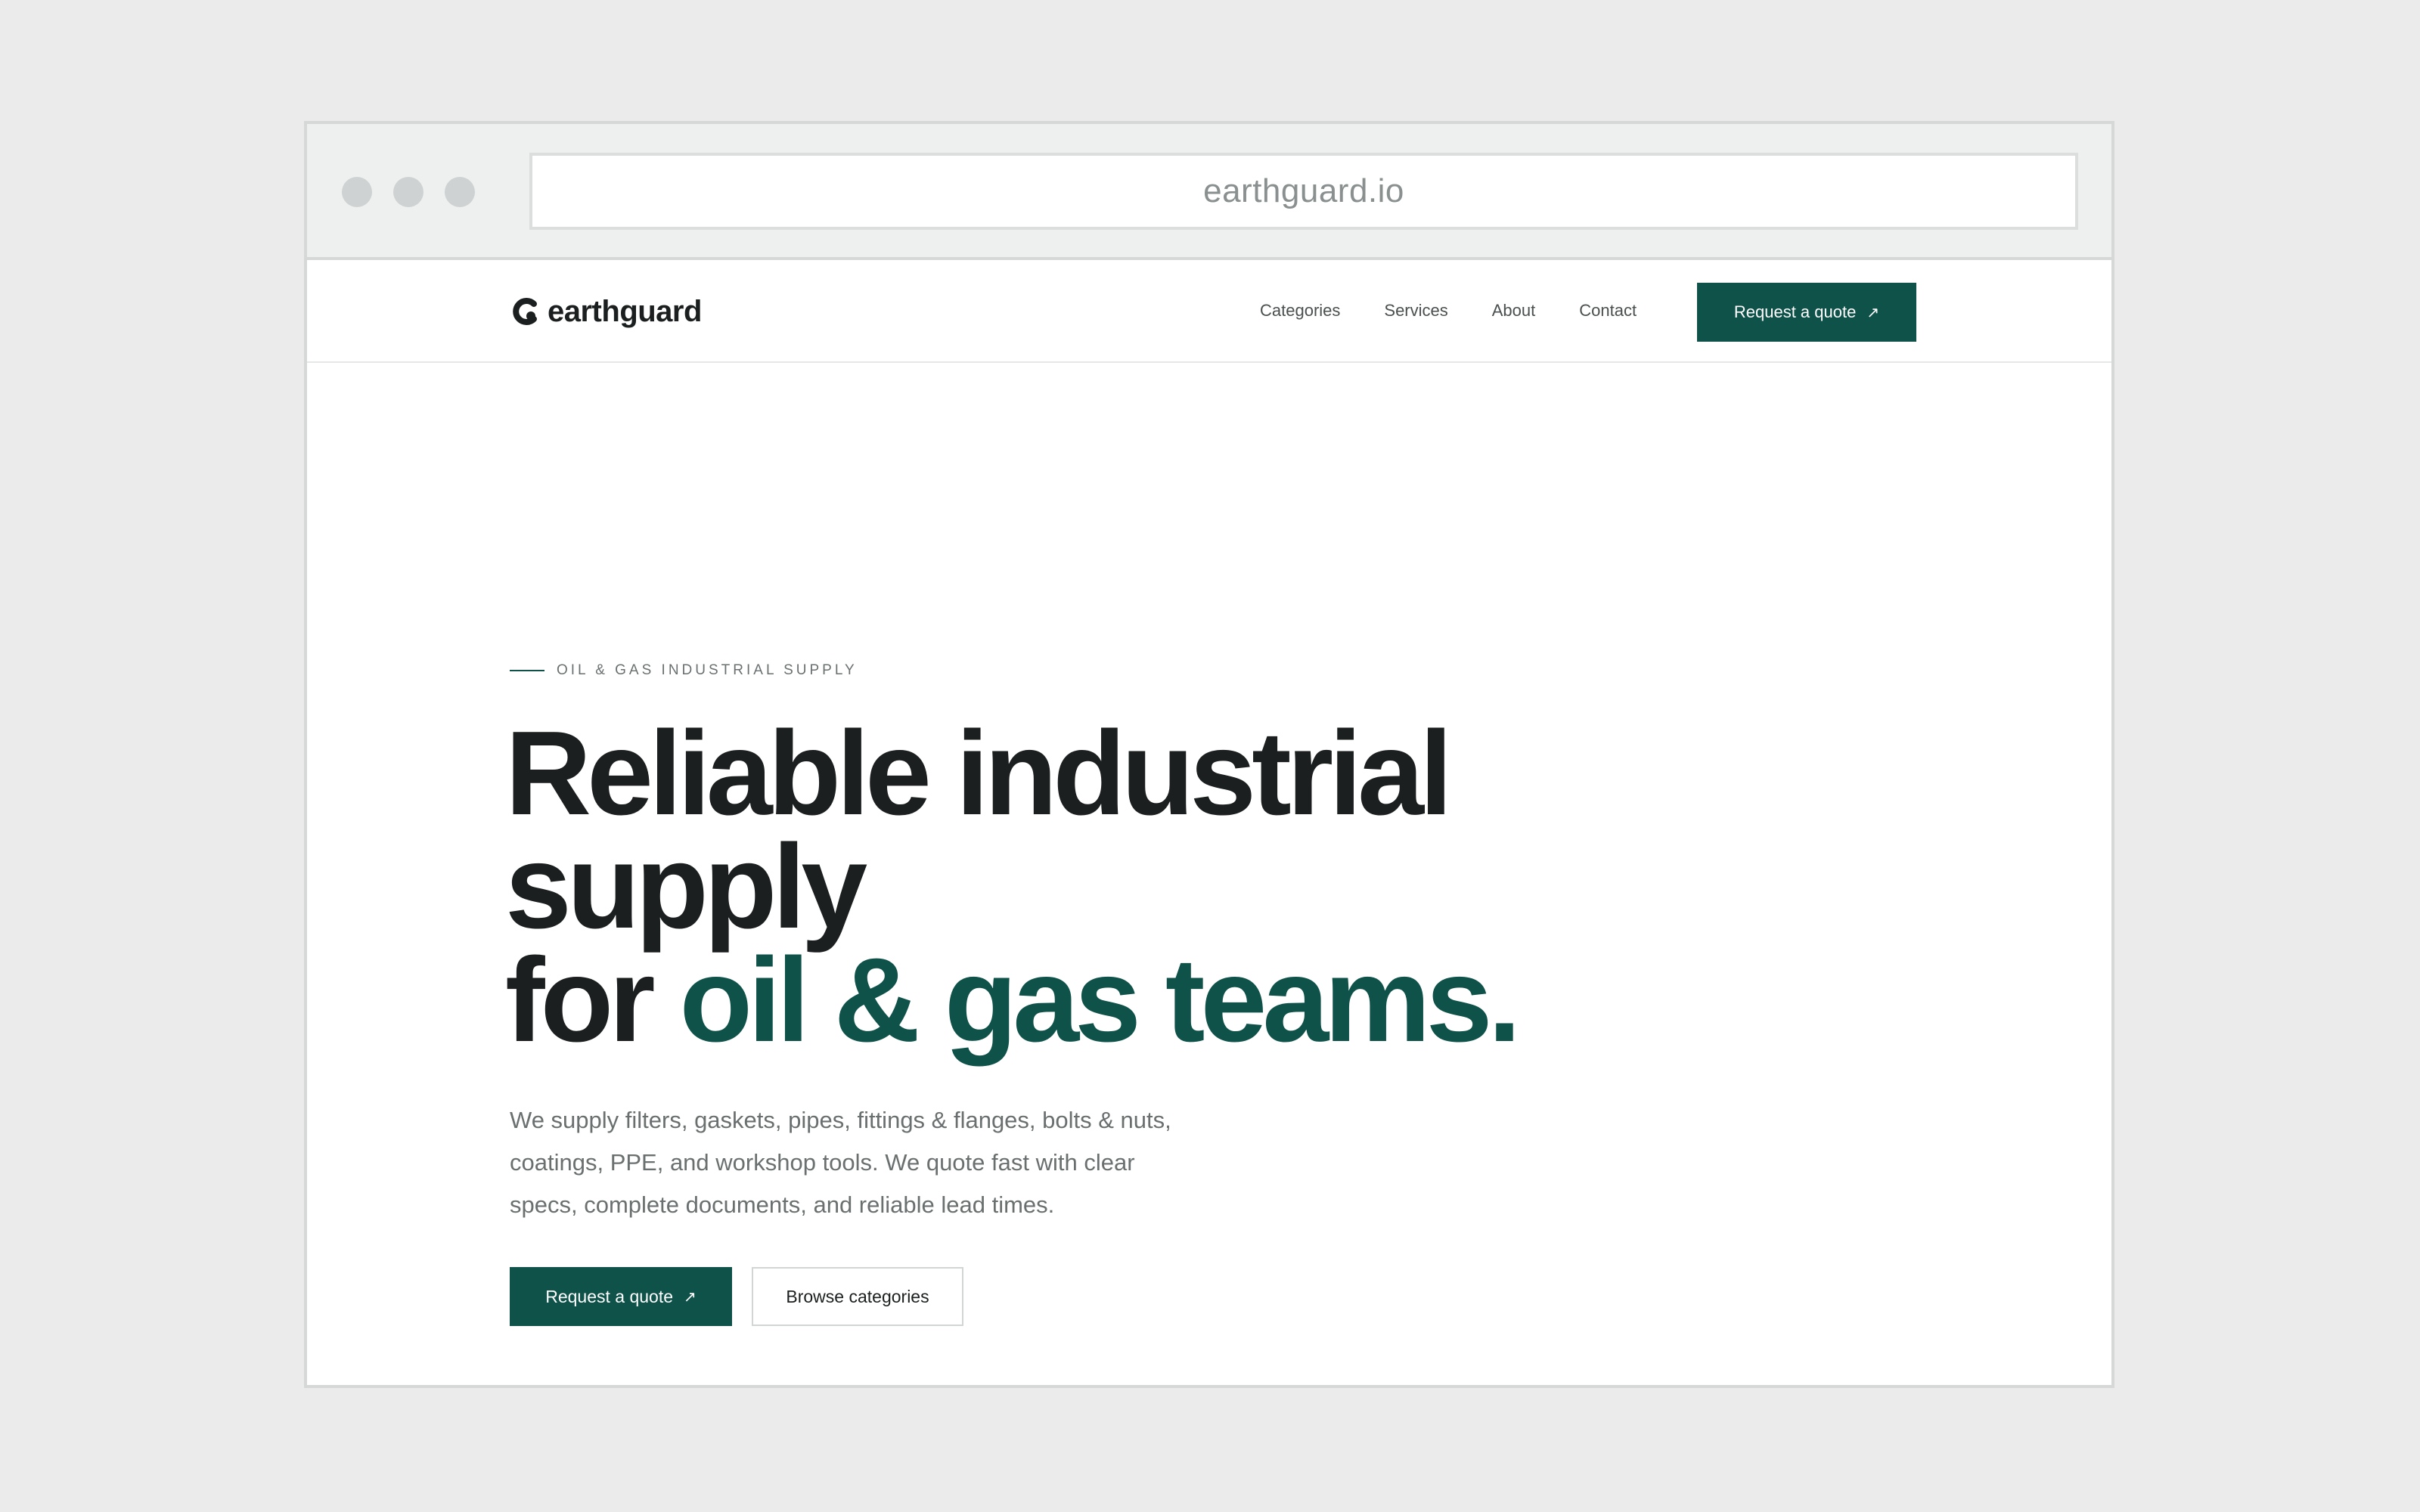  I want to click on window-maximize-dot, so click(460, 192).